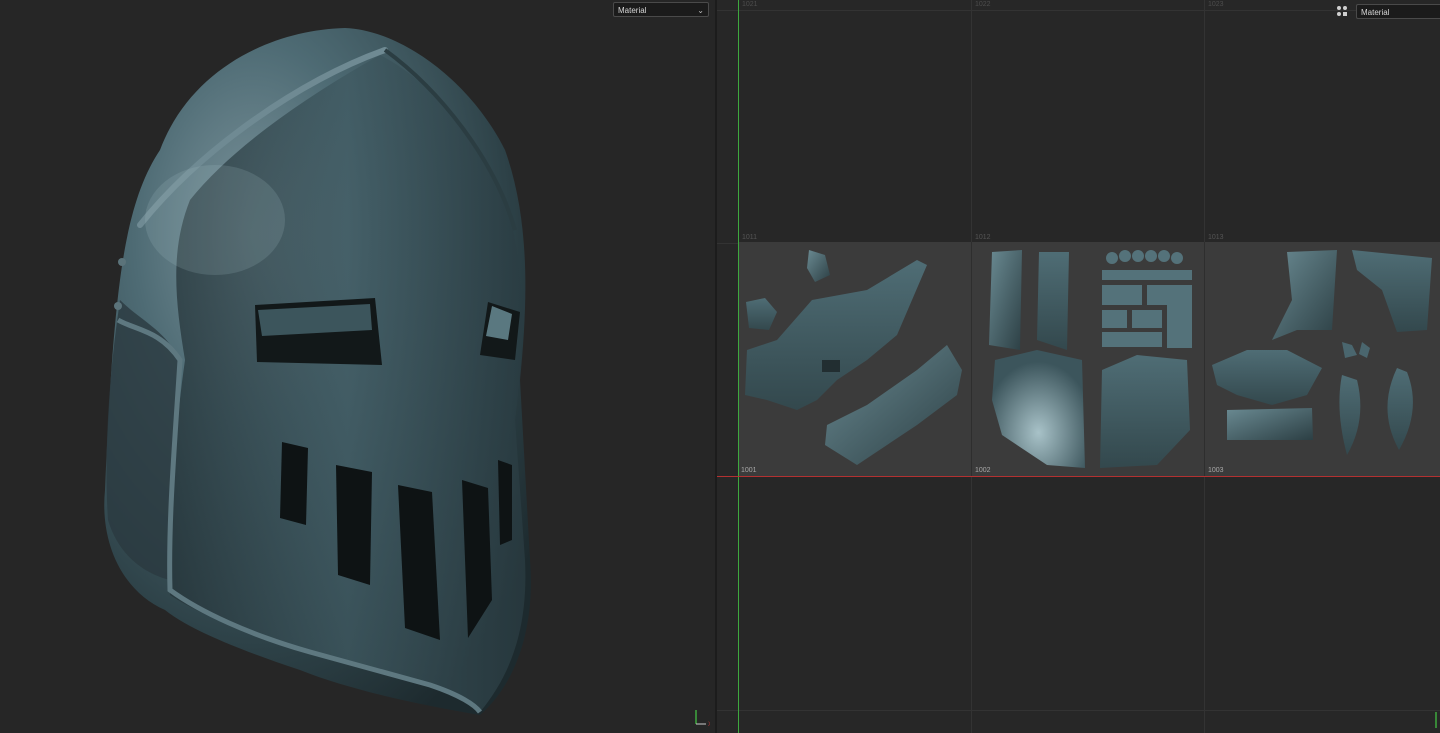  I want to click on viewport3d-display-mode-select: Material ⌄, so click(661, 9).